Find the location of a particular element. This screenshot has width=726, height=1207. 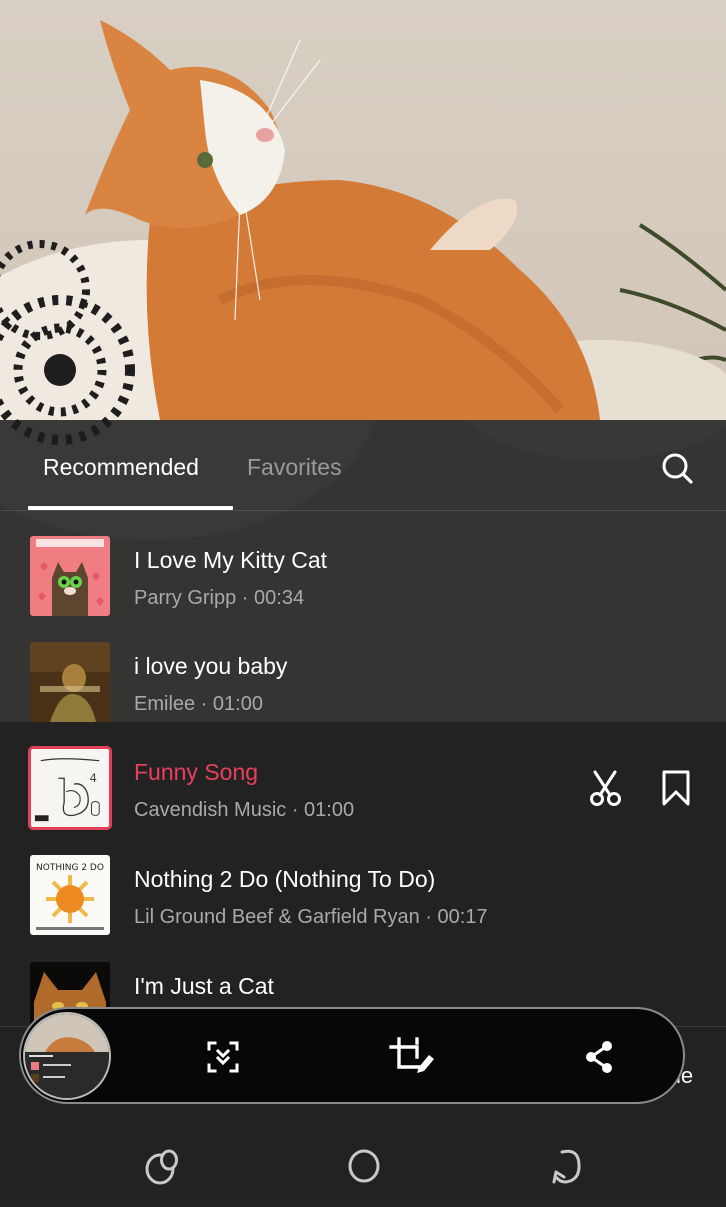

back-icon is located at coordinates (566, 1166).